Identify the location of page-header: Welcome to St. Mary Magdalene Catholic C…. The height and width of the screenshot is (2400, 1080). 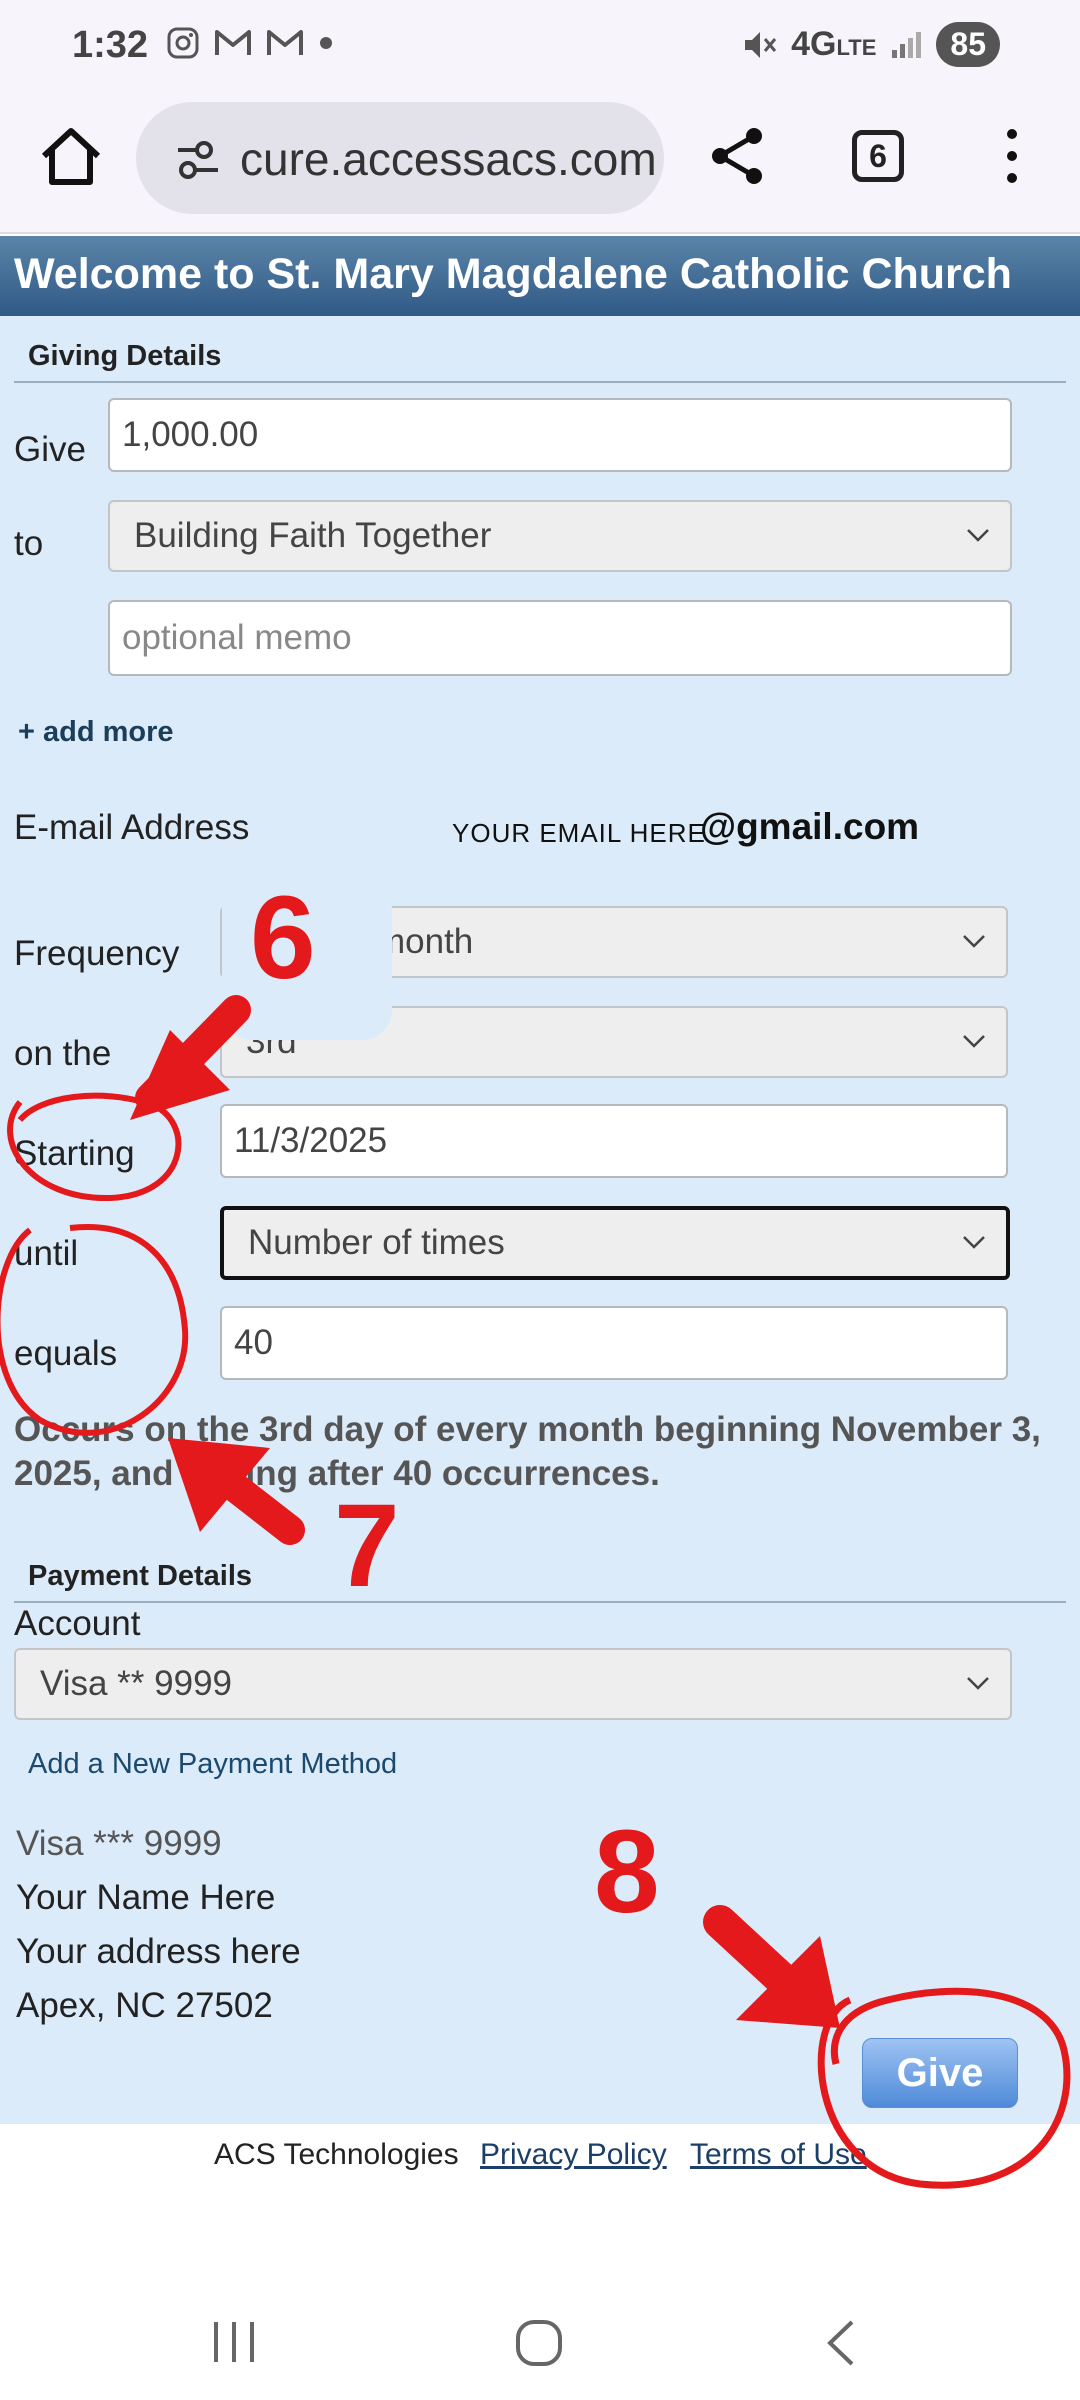
(540, 276).